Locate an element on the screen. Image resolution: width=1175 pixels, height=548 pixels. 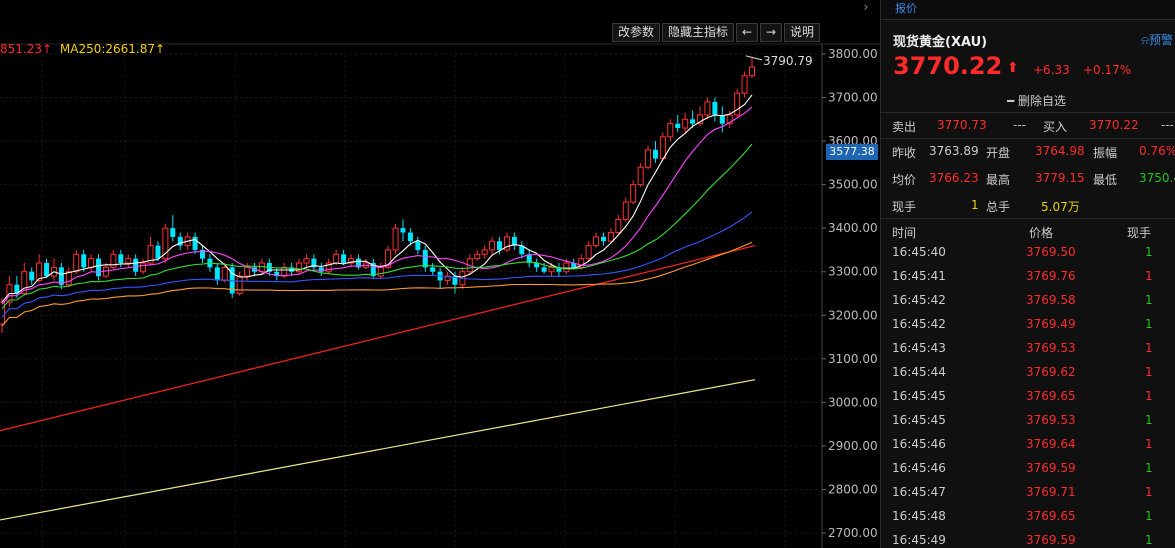
tick-time: 16:45:44 is located at coordinates (919, 372).